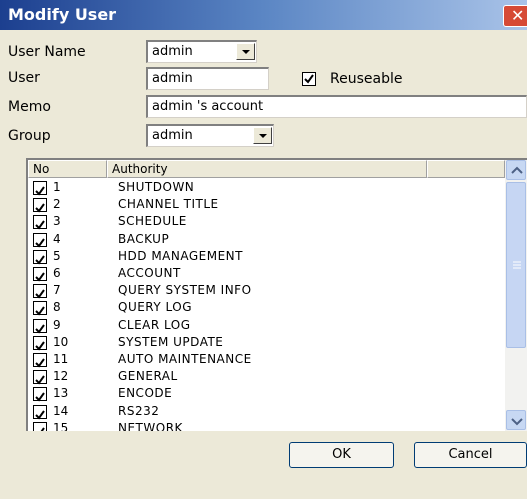  What do you see at coordinates (57, 273) in the screenshot?
I see `row-number: 6` at bounding box center [57, 273].